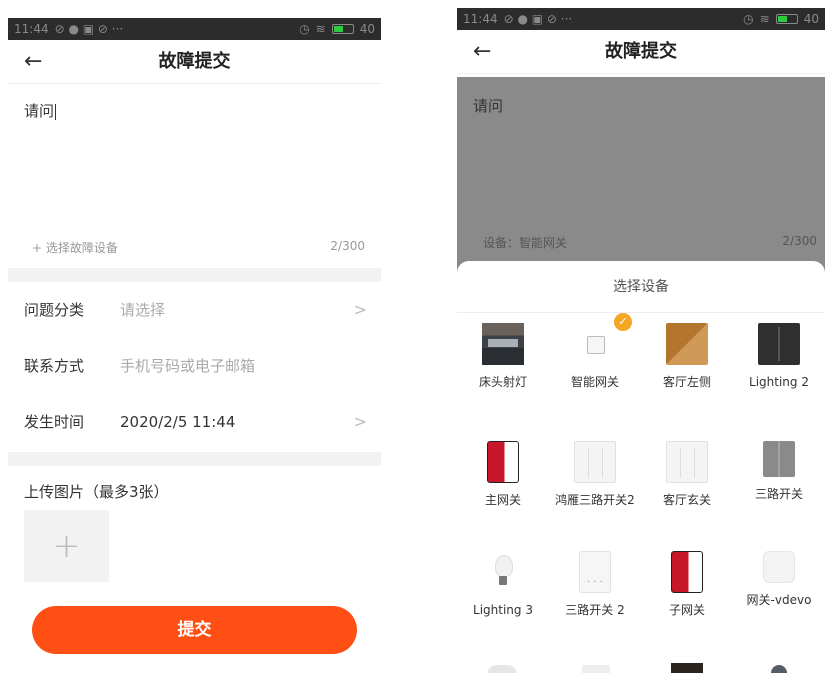  I want to click on device-name: 智能网关, so click(594, 382).